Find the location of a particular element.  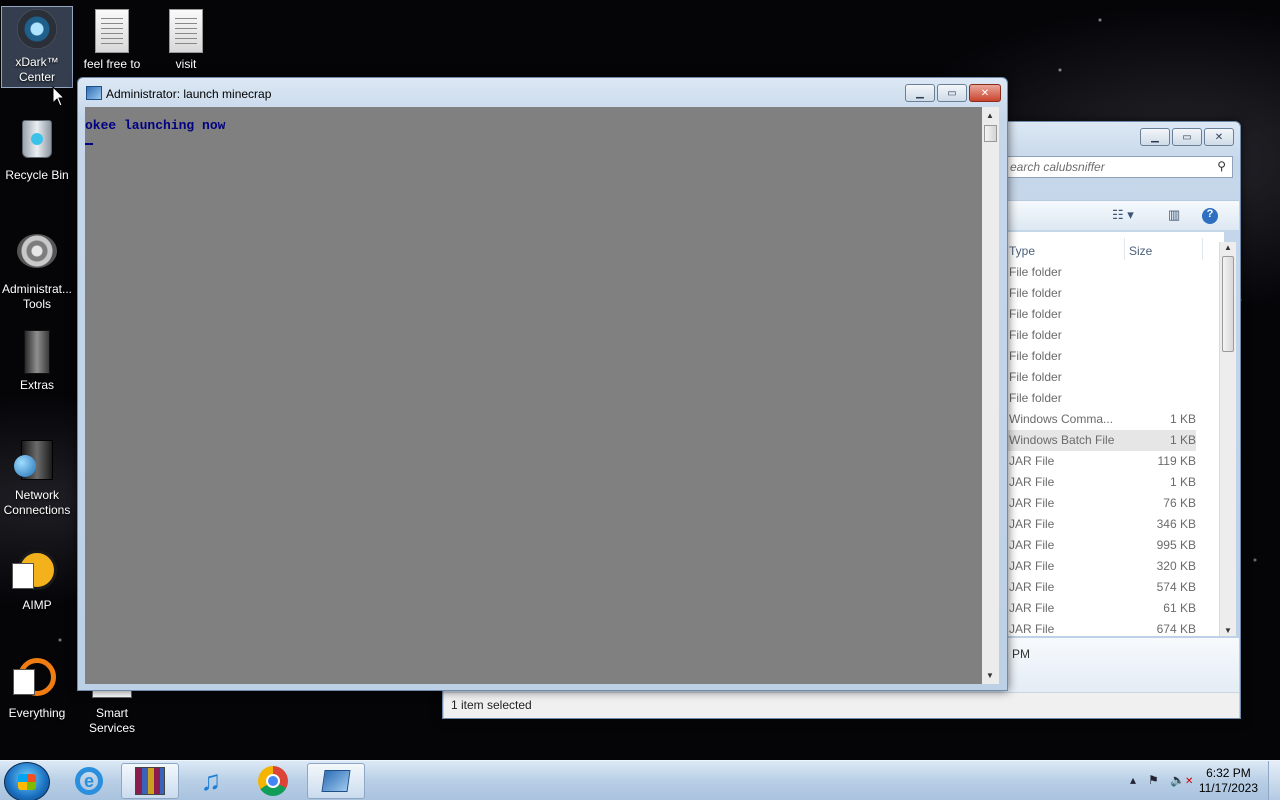

taskbar: e ♫ ▴ ⚑ 🔈✕ 6:32 PM 11/17/2023 is located at coordinates (640, 780).